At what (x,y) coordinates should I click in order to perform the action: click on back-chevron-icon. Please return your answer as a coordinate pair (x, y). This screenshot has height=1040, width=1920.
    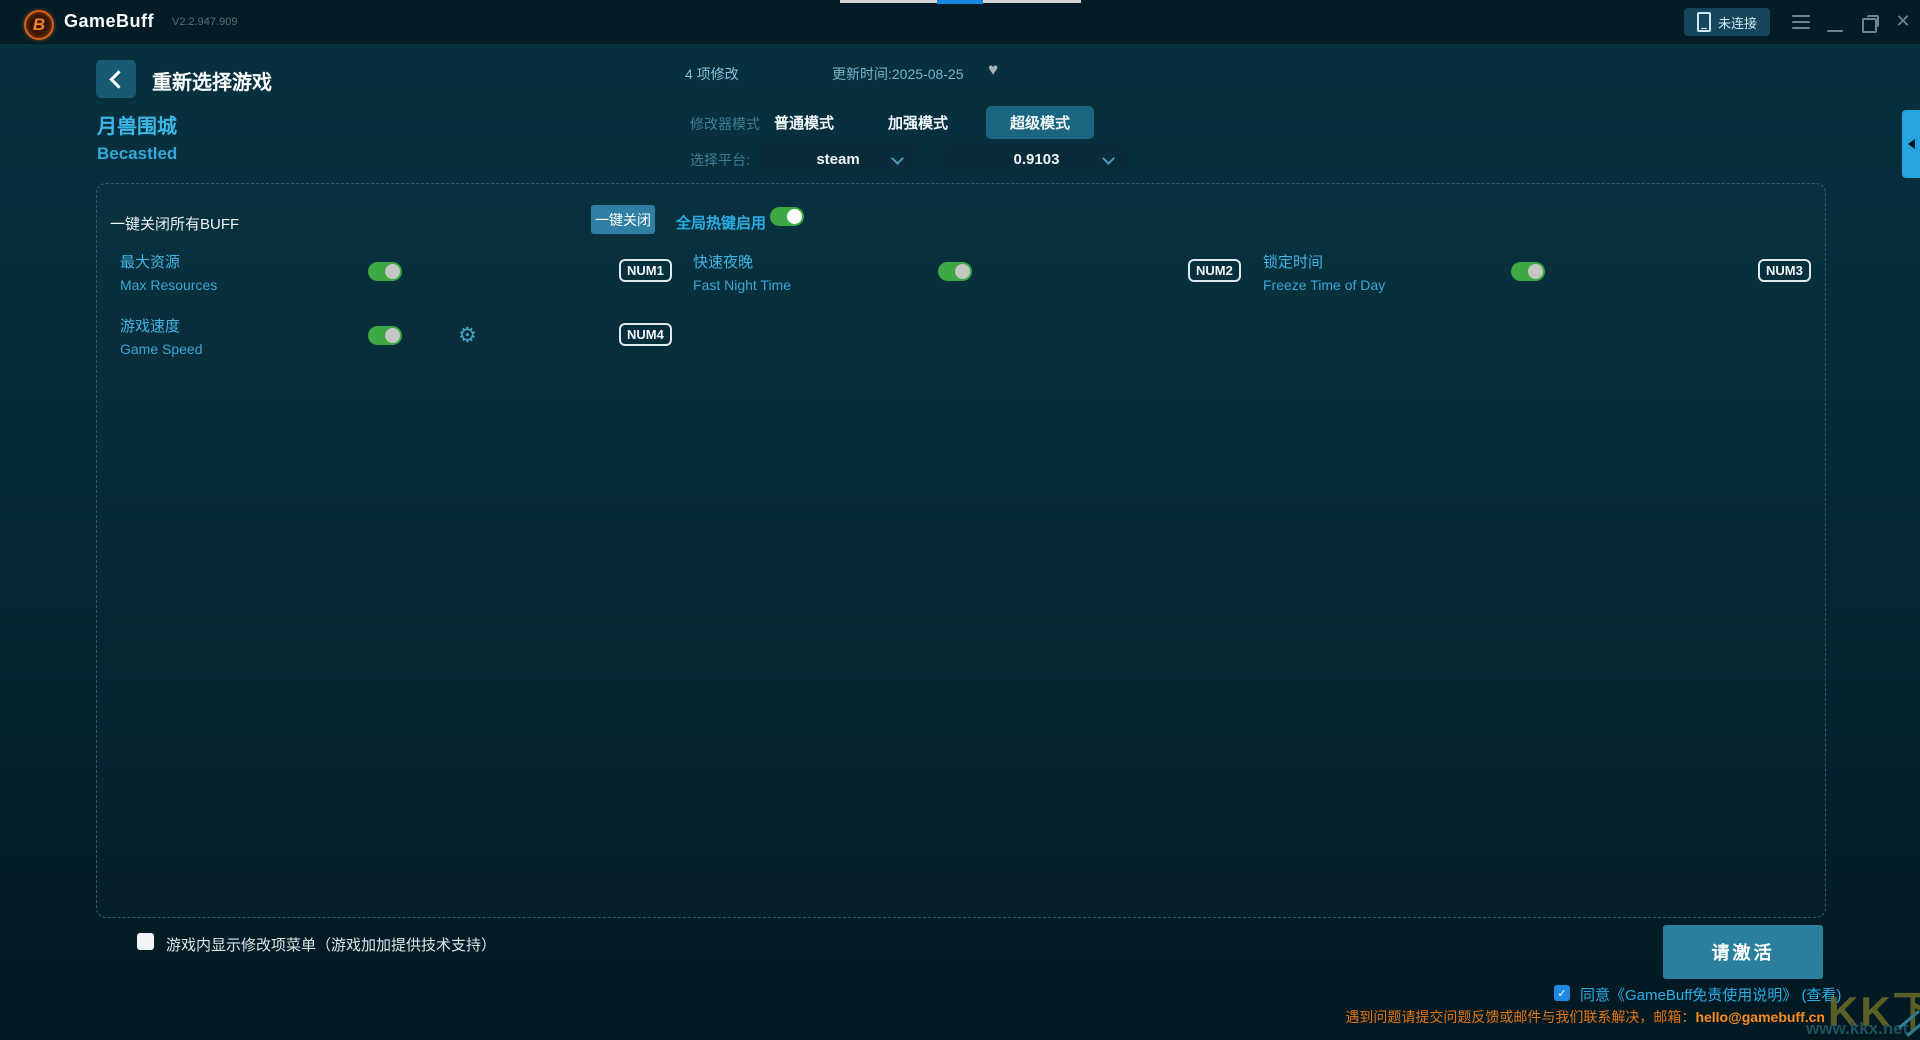
    Looking at the image, I should click on (118, 79).